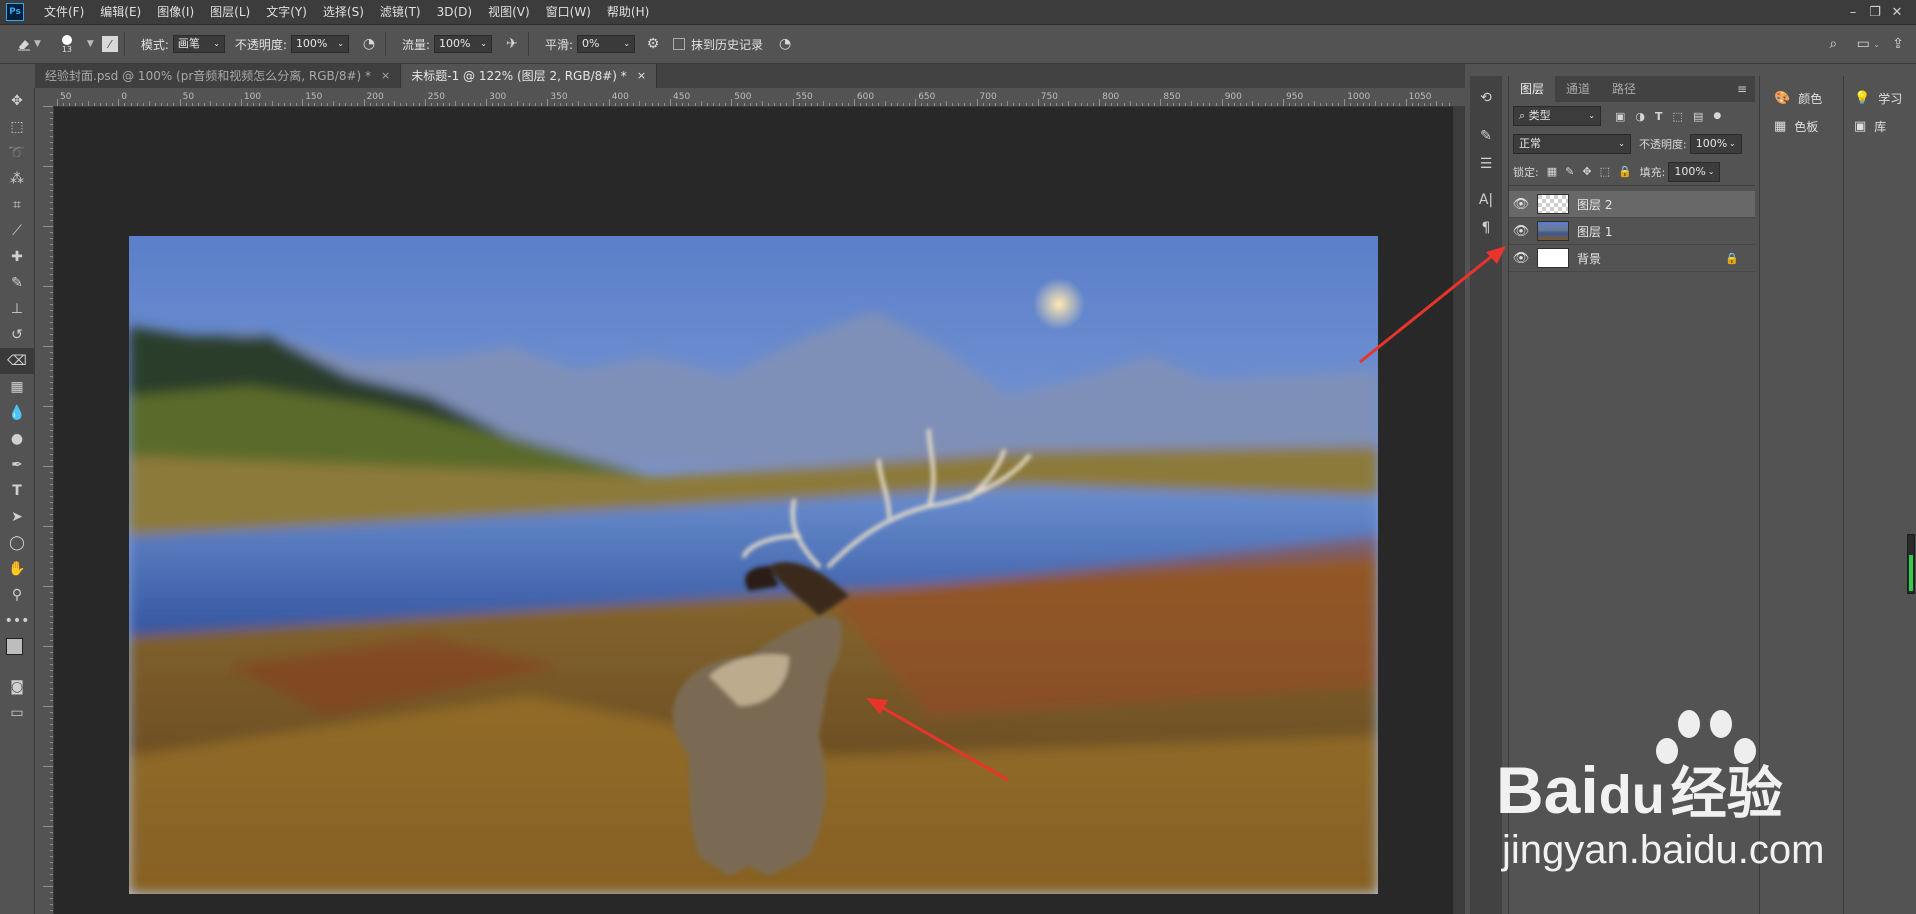 This screenshot has height=914, width=1916. Describe the element at coordinates (17, 517) in the screenshot. I see `path-selection-tool-icon: ➤` at that location.